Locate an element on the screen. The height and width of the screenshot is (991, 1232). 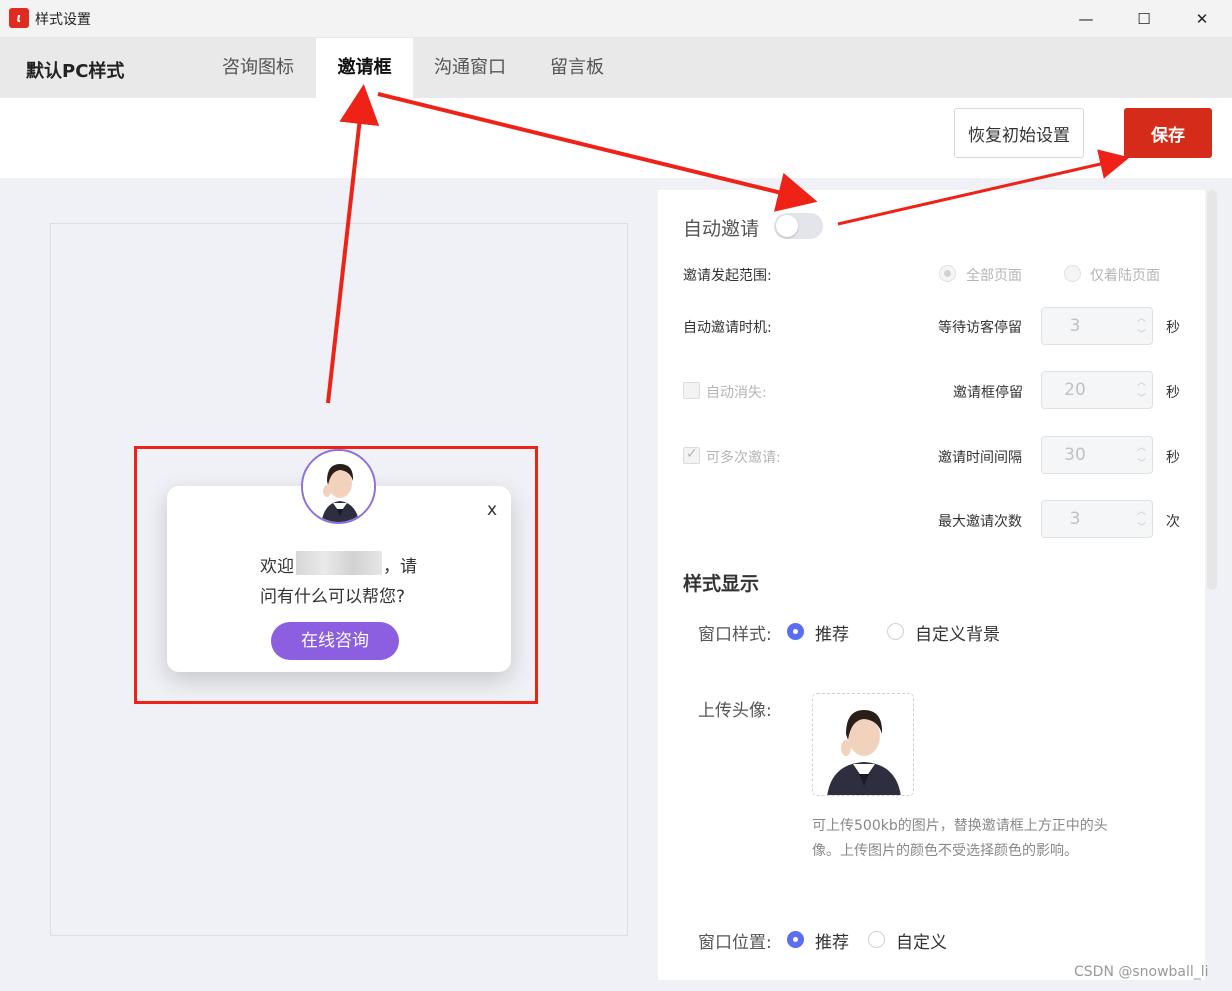
toggle-knob is located at coordinates (787, 226).